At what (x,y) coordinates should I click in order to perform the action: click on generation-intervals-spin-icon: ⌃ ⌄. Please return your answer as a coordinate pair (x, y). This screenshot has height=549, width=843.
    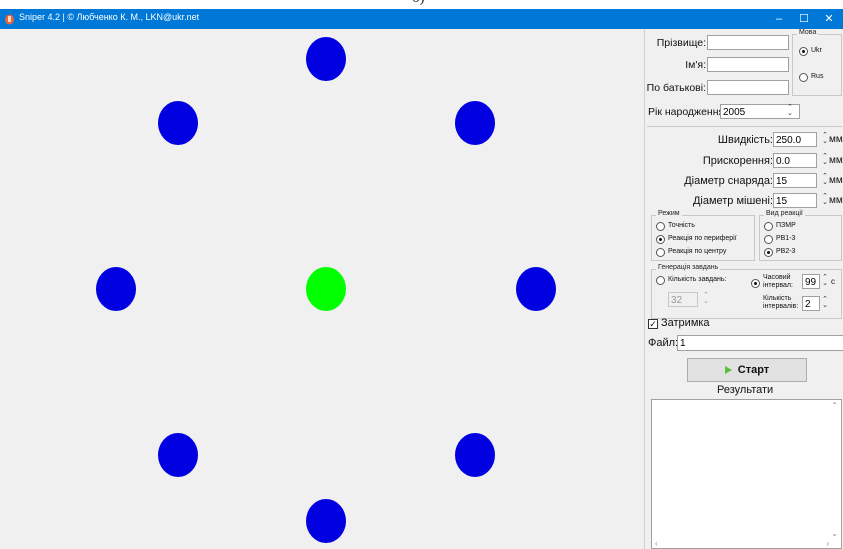
    Looking at the image, I should click on (825, 303).